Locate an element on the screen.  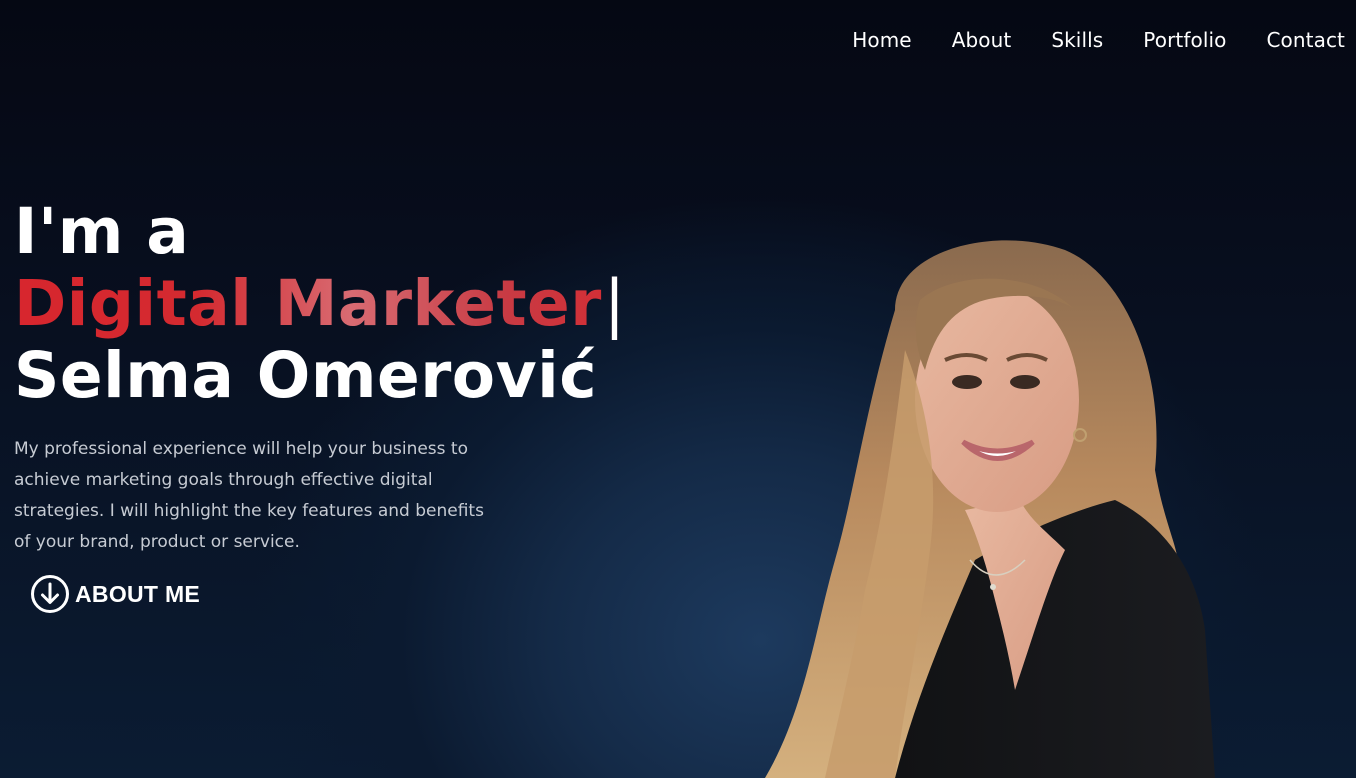
hero-role: Digital Marketer| is located at coordinates (320, 304).